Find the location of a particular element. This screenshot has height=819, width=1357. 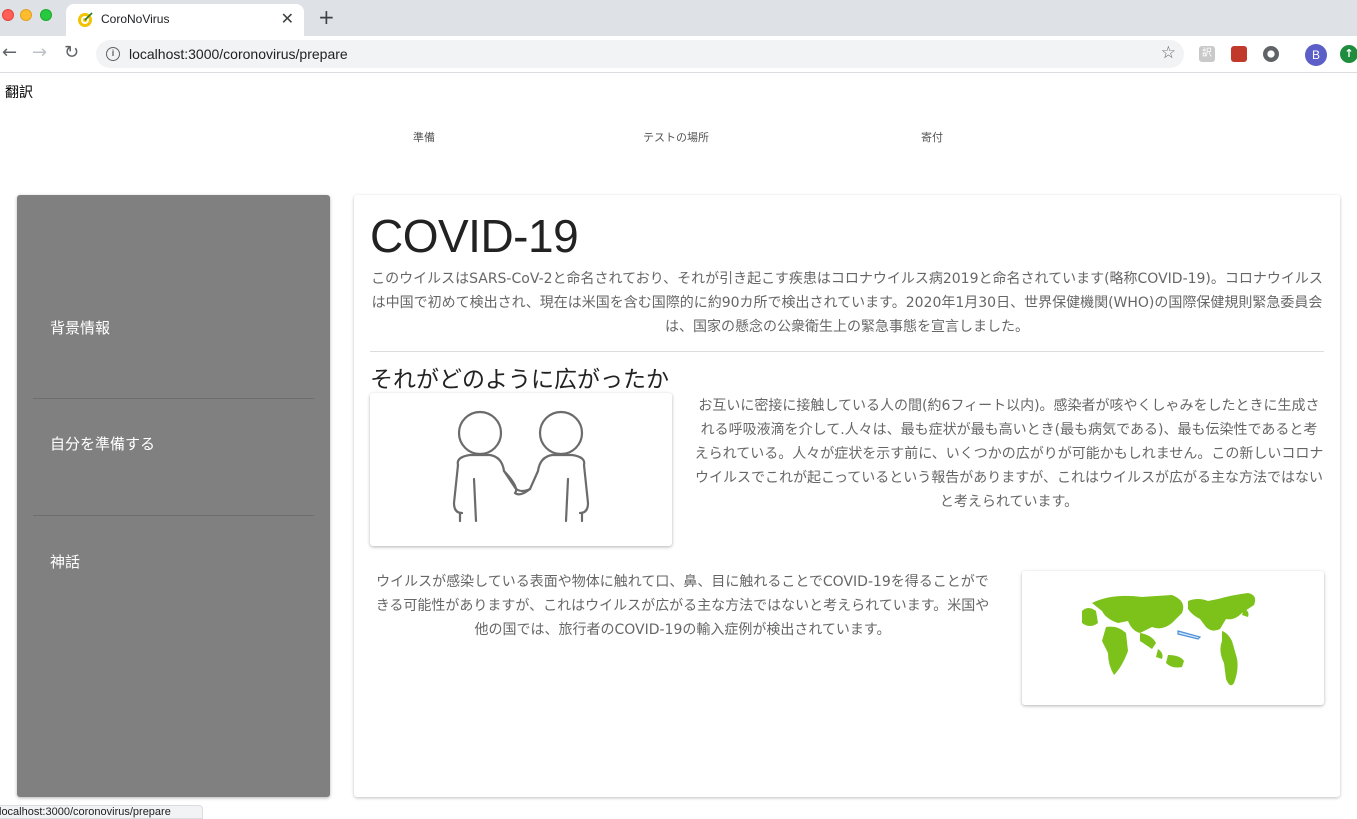

translate-extension-icon: 訳 is located at coordinates (1207, 54).